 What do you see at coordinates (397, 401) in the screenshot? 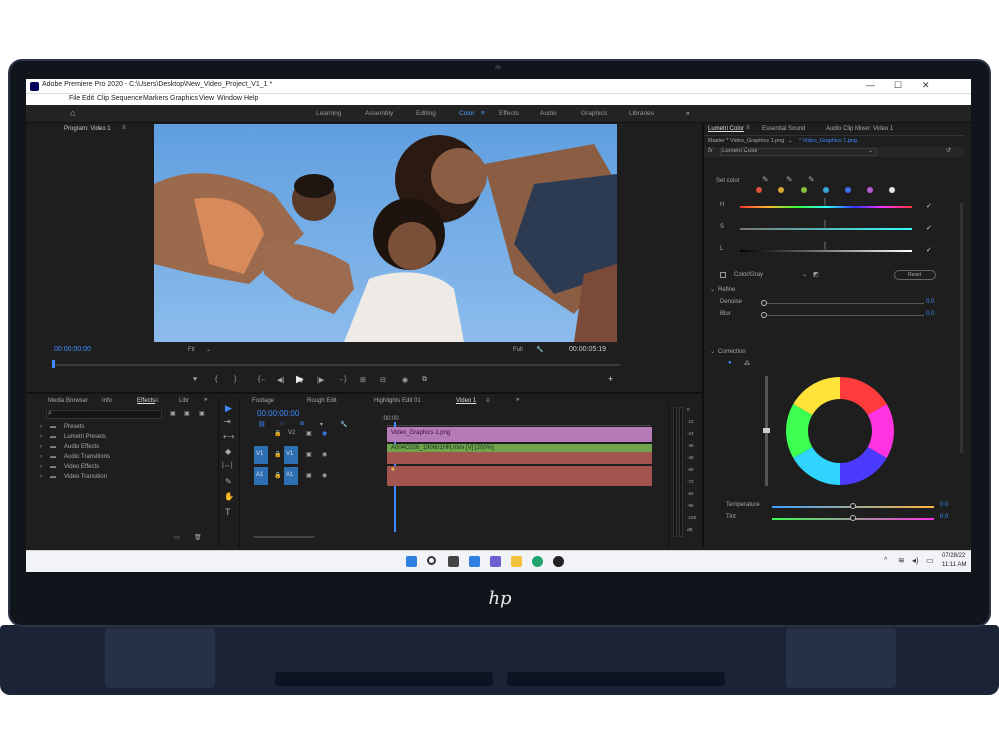
I see `tab-highlights-edit: Highlights Edit 01` at bounding box center [397, 401].